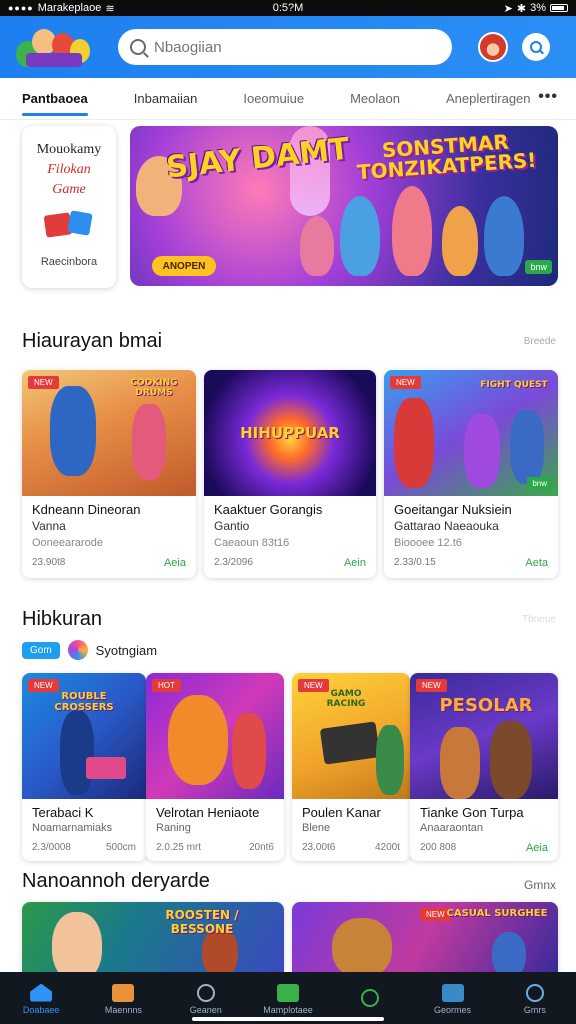  What do you see at coordinates (438, 847) in the screenshot?
I see `game-stat: 200 808` at bounding box center [438, 847].